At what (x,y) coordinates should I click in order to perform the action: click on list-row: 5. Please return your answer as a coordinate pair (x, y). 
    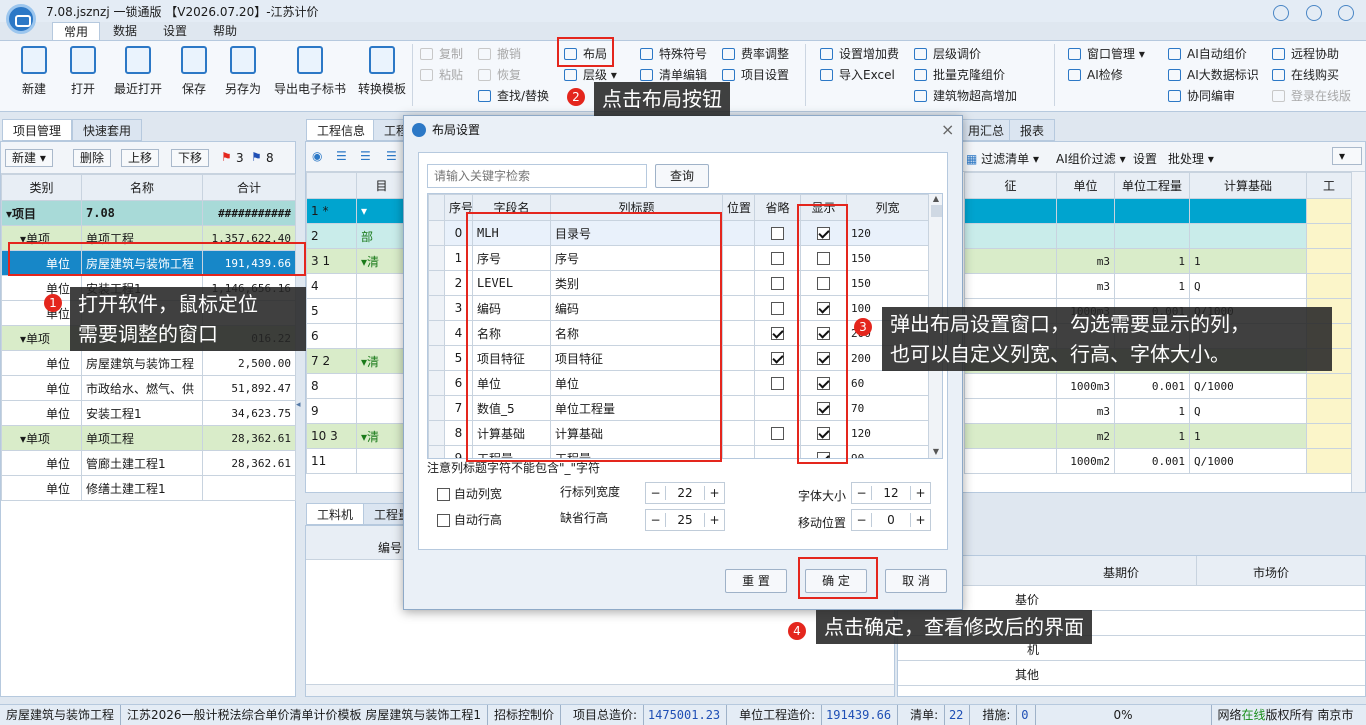
    Looking at the image, I should click on (356, 311).